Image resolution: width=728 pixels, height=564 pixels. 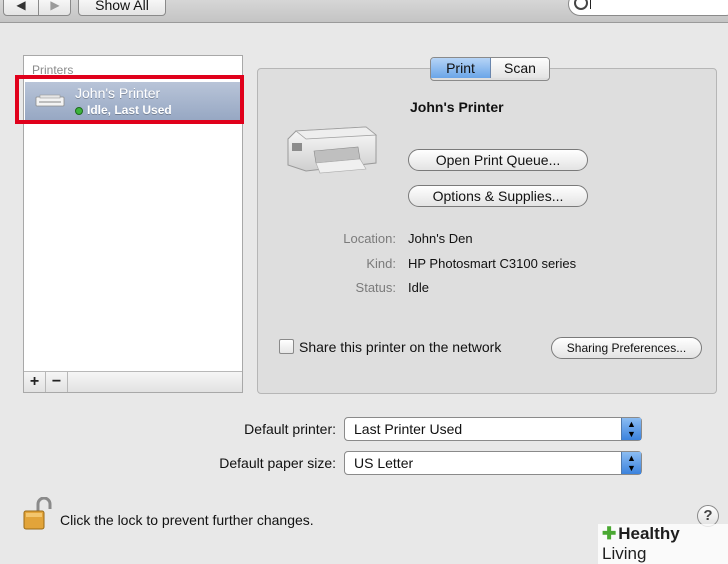 What do you see at coordinates (133, 381) in the screenshot?
I see `list-footer: + −` at bounding box center [133, 381].